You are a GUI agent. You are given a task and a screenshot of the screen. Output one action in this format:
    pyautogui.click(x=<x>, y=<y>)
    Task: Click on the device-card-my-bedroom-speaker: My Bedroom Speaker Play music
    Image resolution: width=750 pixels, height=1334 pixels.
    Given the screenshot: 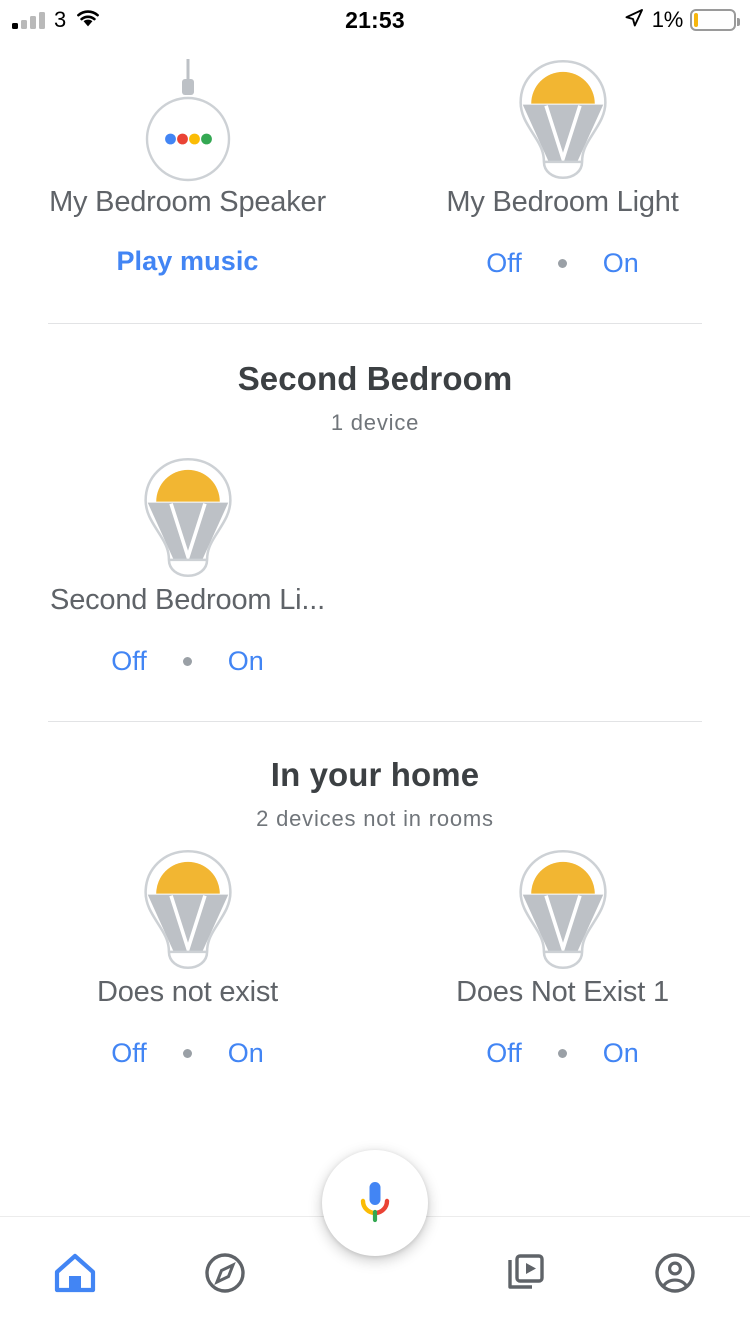 What is the action you would take?
    pyautogui.click(x=187, y=166)
    